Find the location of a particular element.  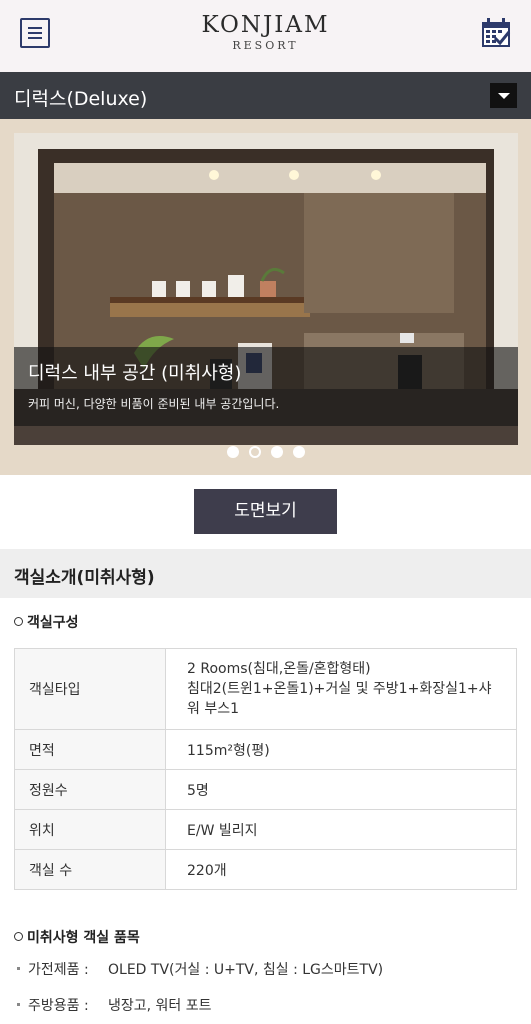

spec-value: 115m²형(평) is located at coordinates (341, 749).